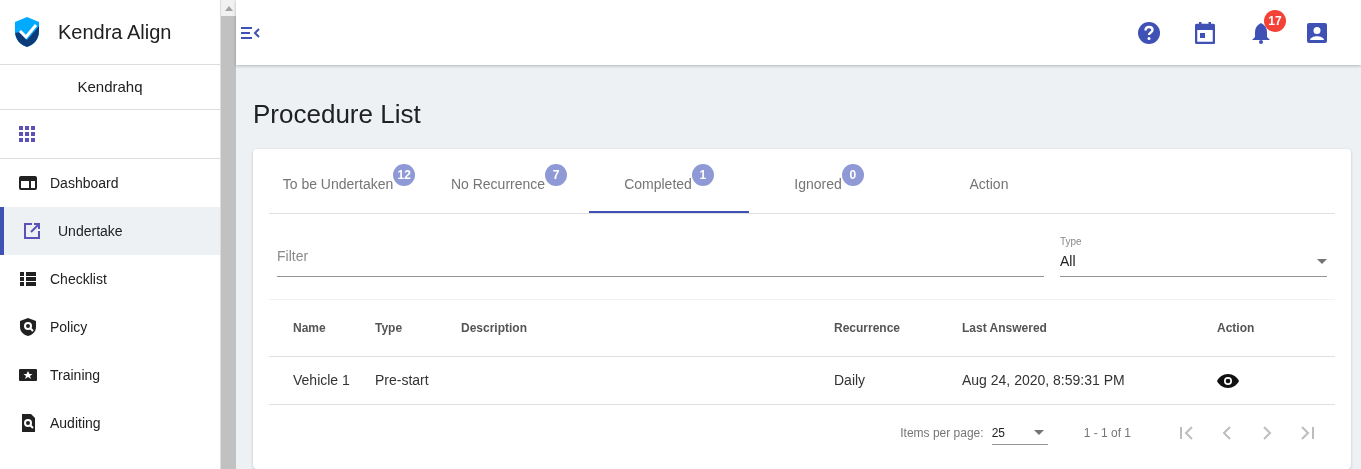  I want to click on menu-collapse-icon, so click(250, 32).